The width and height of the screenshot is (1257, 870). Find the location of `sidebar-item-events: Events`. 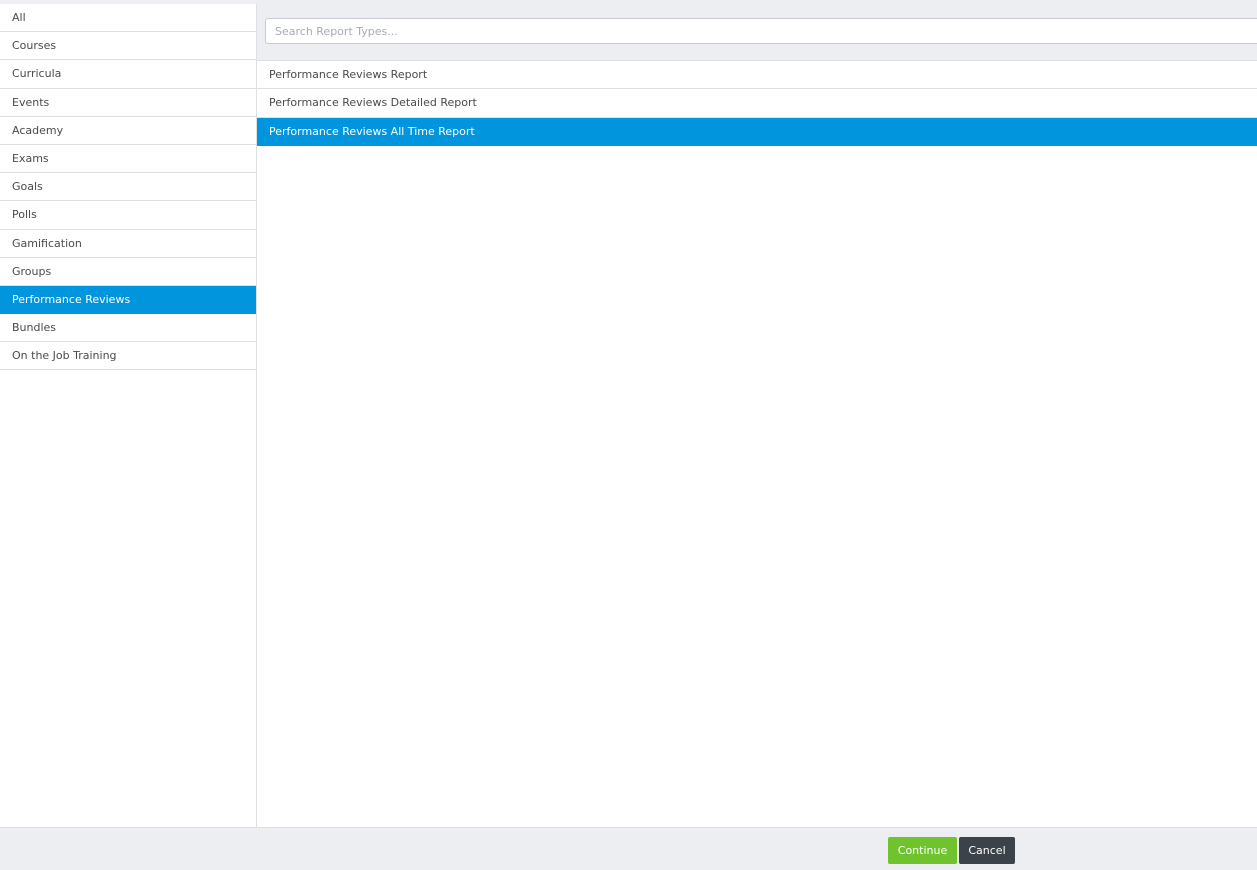

sidebar-item-events: Events is located at coordinates (128, 103).